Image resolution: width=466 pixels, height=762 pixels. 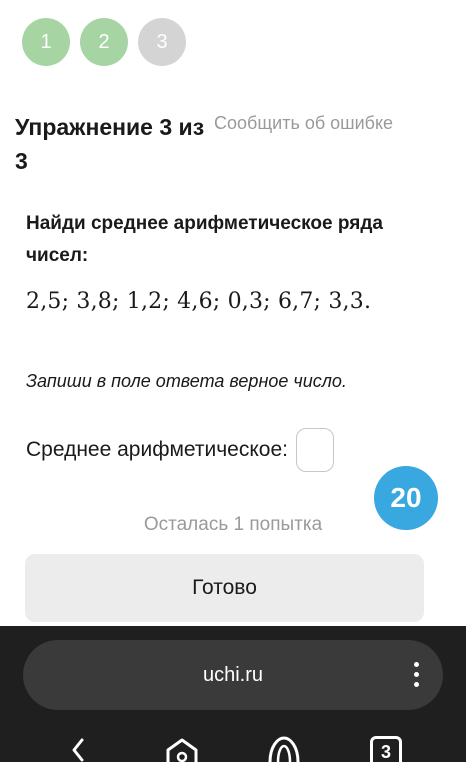 I want to click on progress-steps: 1 2 3, so click(x=104, y=42).